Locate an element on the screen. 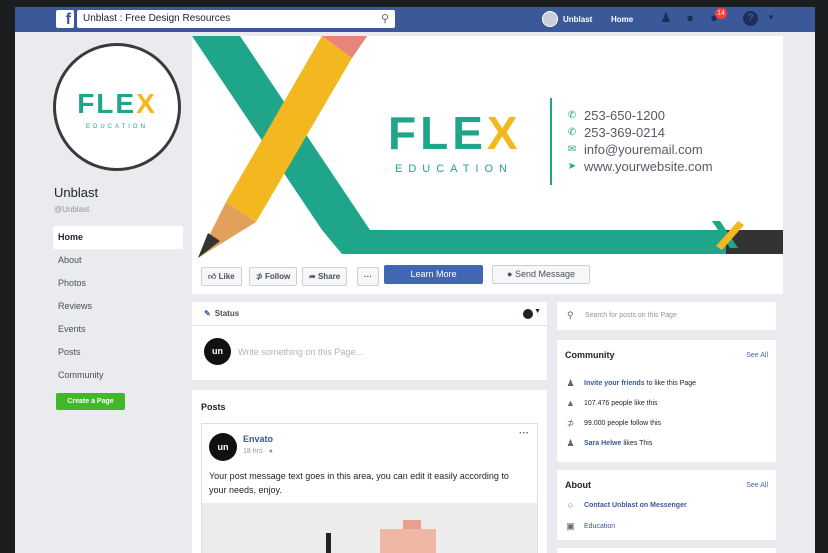  nav-item-events: Events is located at coordinates (118, 329).